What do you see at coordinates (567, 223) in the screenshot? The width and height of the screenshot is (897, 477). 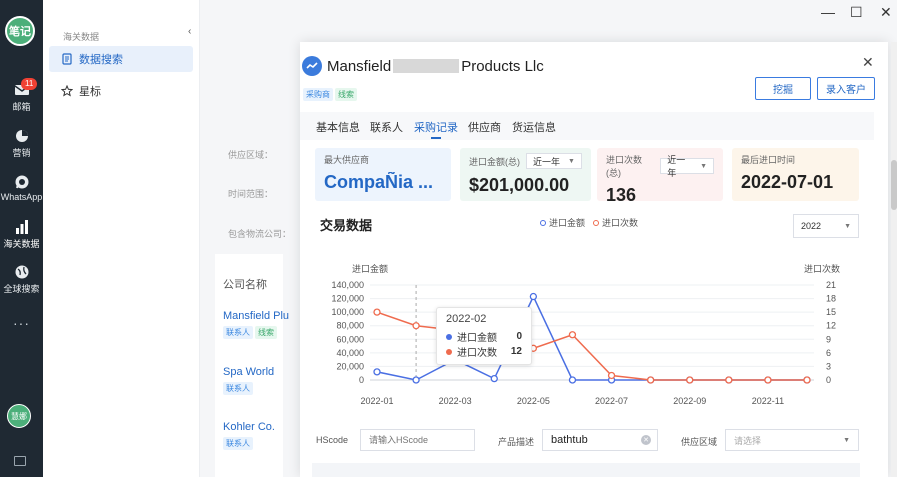 I see `legend-label: 进口金额` at bounding box center [567, 223].